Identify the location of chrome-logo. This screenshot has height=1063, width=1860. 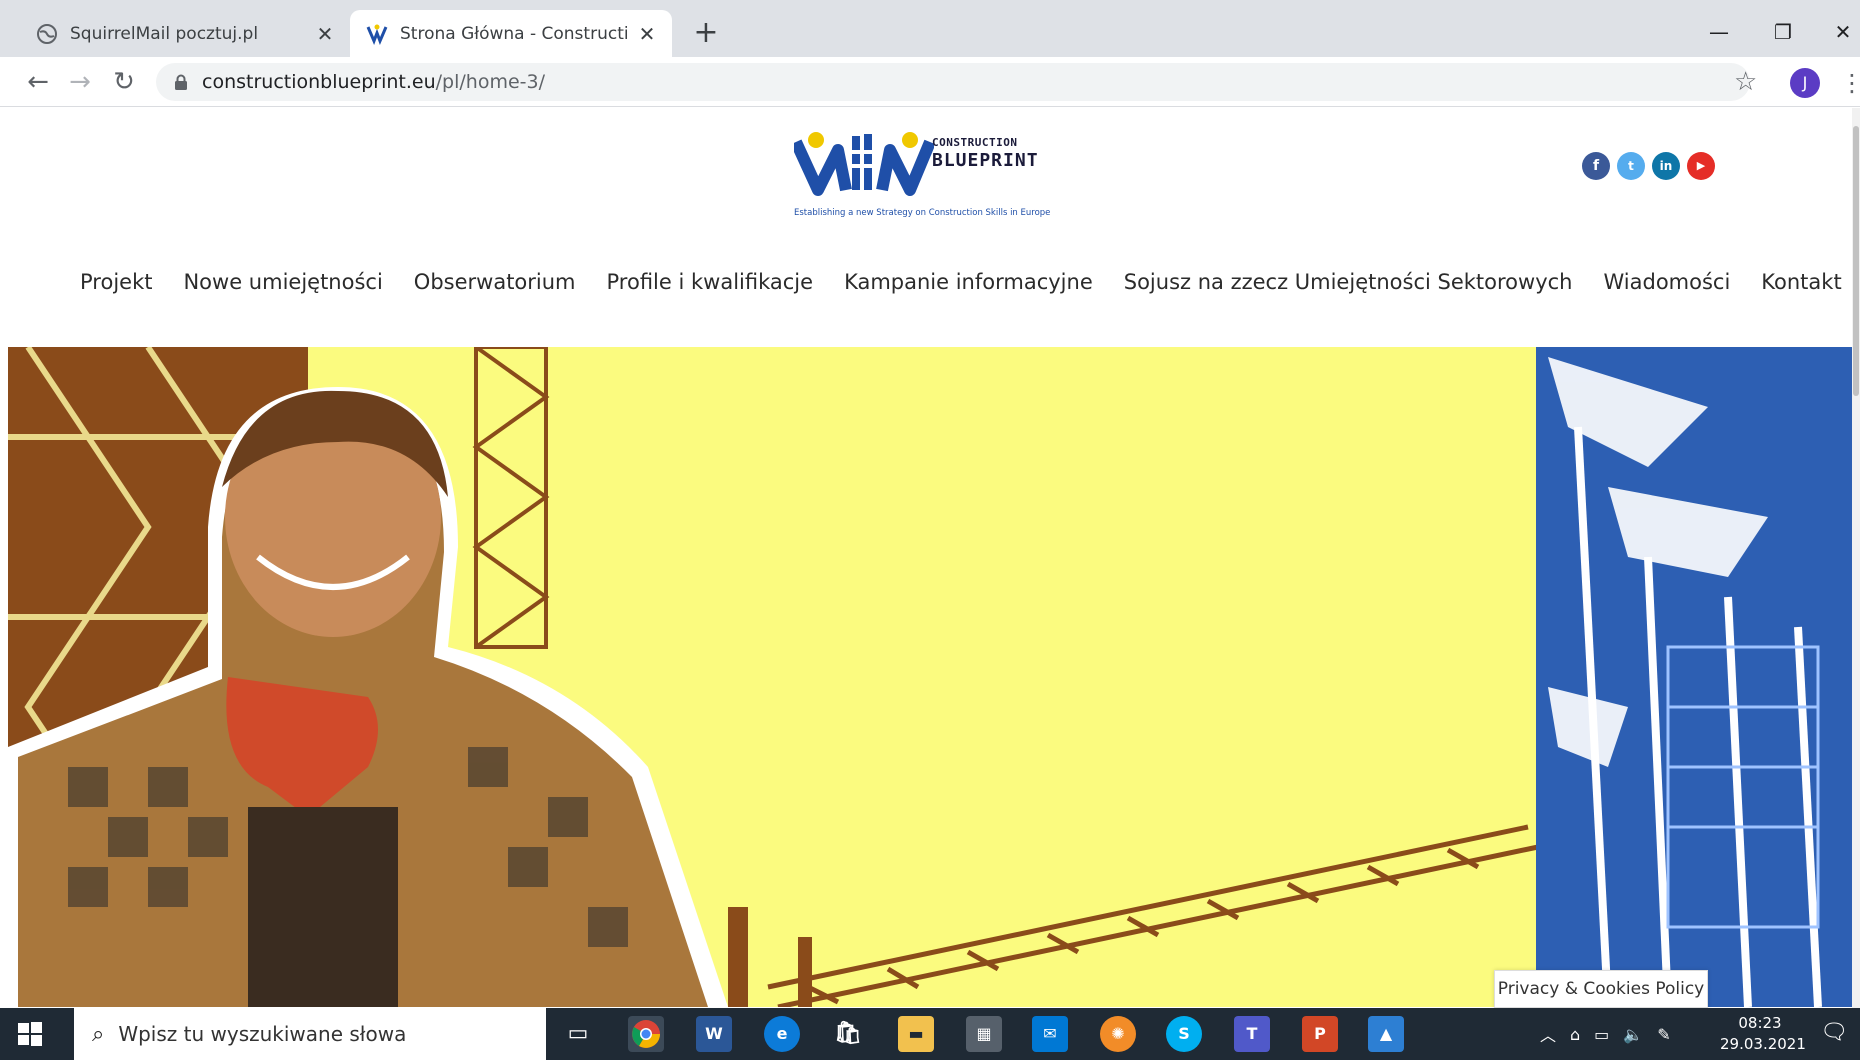
(646, 1034).